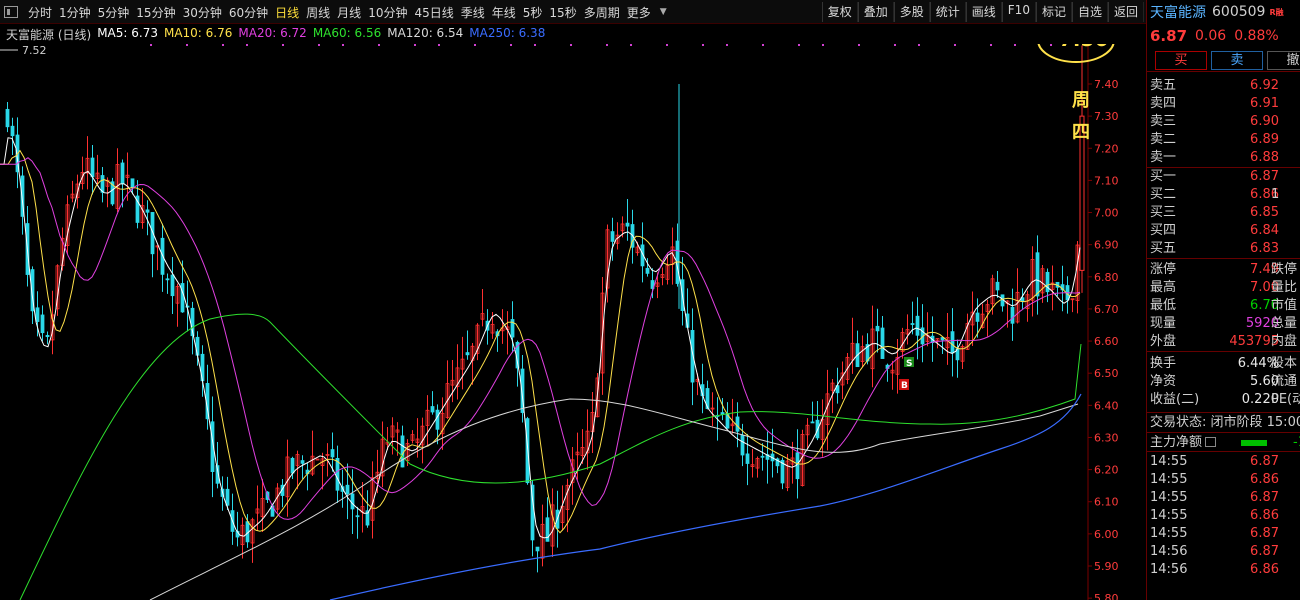  What do you see at coordinates (287, 12) in the screenshot?
I see `period-tab: 日线` at bounding box center [287, 12].